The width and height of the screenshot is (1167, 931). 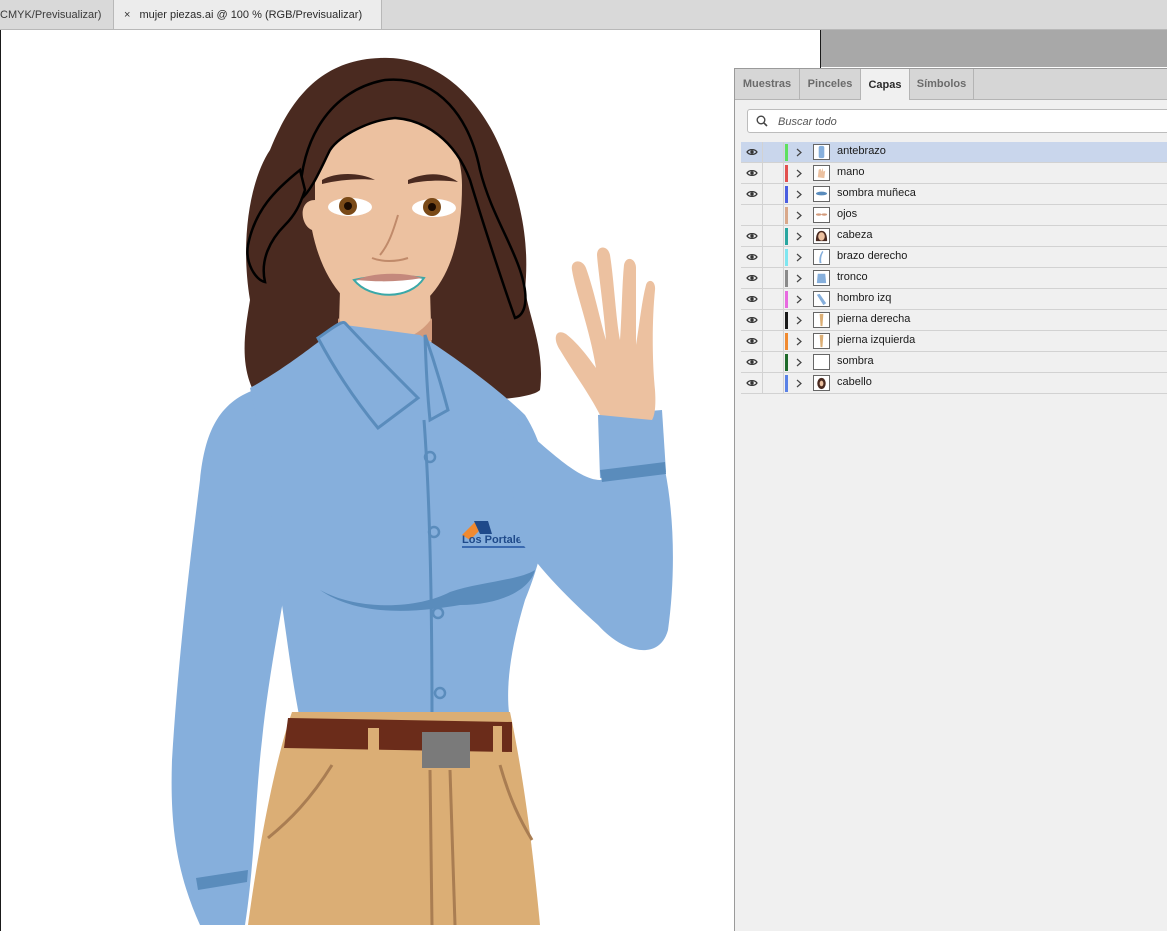 What do you see at coordinates (954, 362) in the screenshot?
I see `layer-row: sombra` at bounding box center [954, 362].